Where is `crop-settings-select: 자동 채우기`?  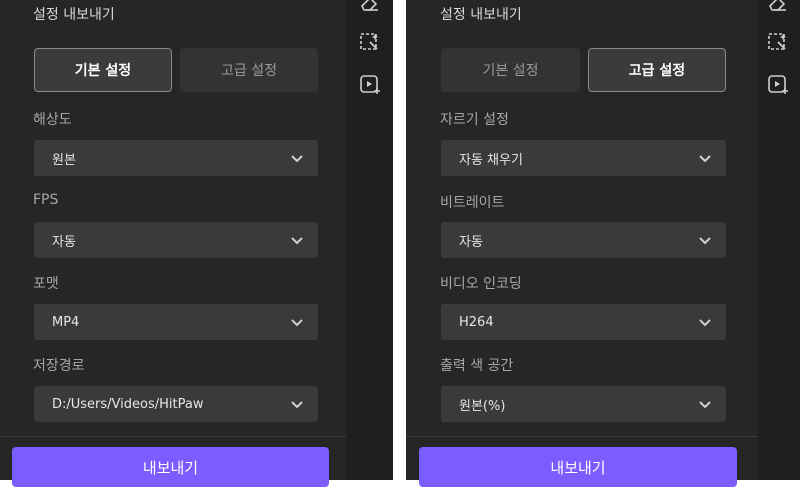
crop-settings-select: 자동 채우기 is located at coordinates (583, 158).